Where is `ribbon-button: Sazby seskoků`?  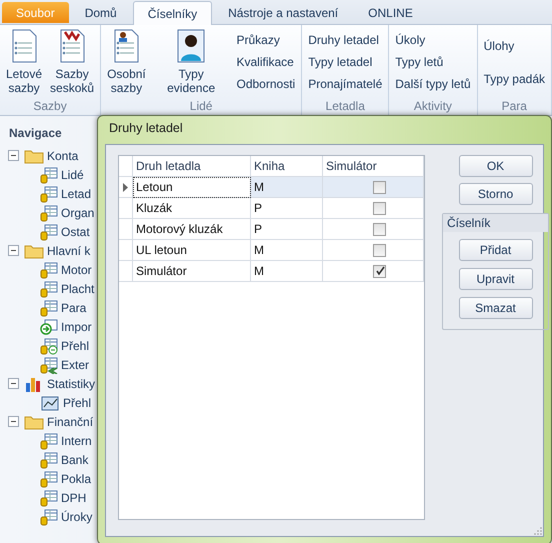
ribbon-button: Sazby seskoků is located at coordinates (72, 81).